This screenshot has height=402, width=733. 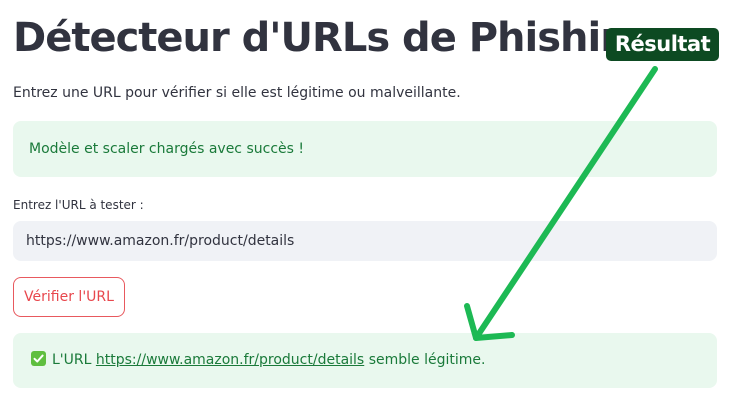 I want to click on check-url-button: Vérifier l'URL, so click(x=69, y=297).